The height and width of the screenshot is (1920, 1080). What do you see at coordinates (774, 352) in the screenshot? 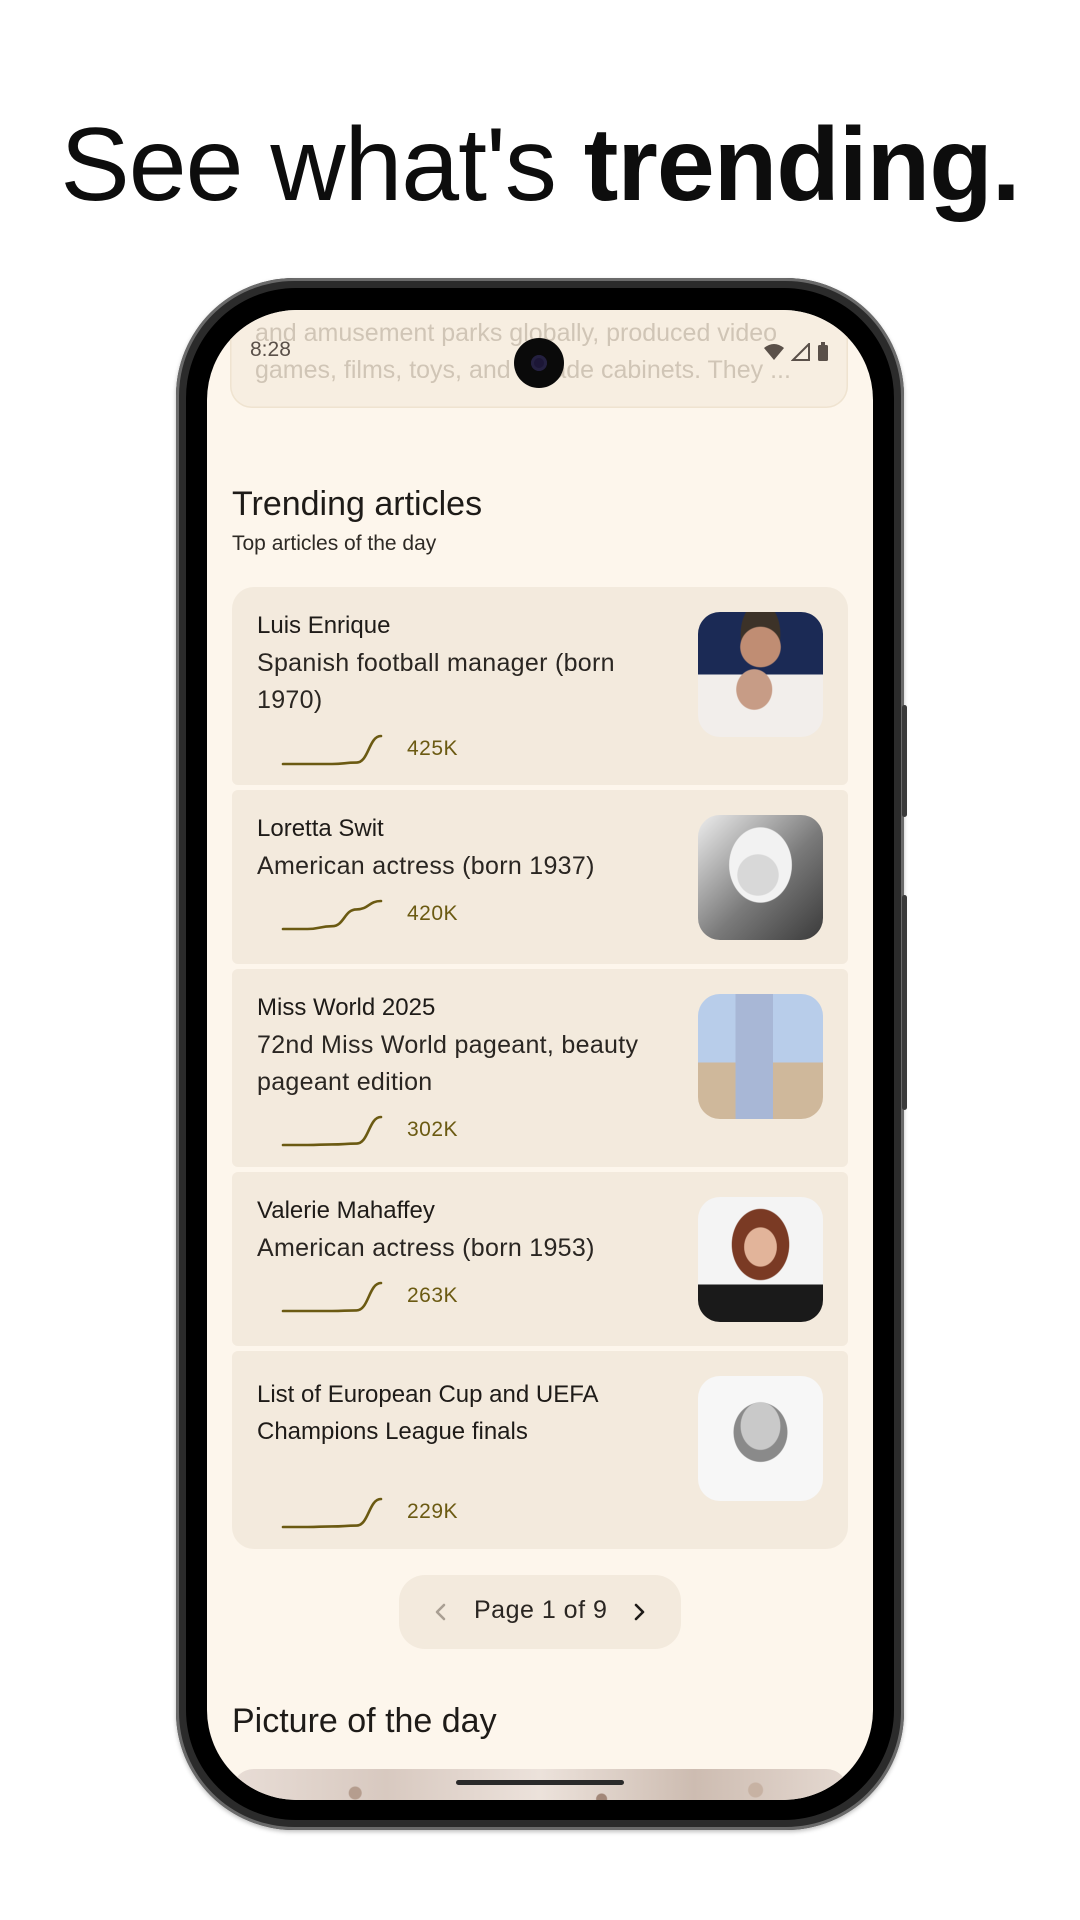
I see `wifi-icon` at bounding box center [774, 352].